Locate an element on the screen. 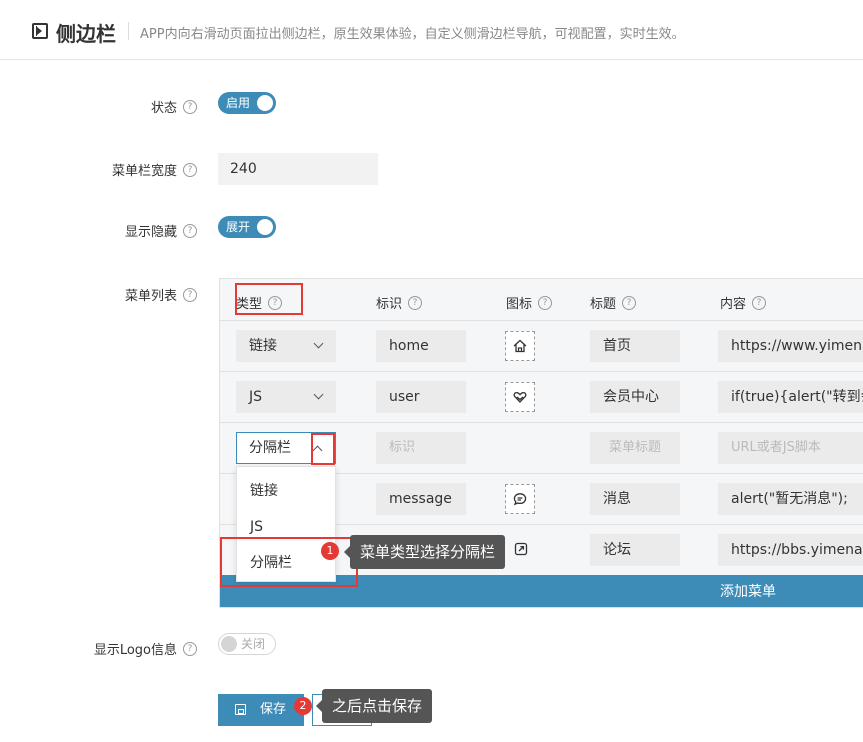 The image size is (863, 742). col-header-id-text: 标识 is located at coordinates (389, 304).